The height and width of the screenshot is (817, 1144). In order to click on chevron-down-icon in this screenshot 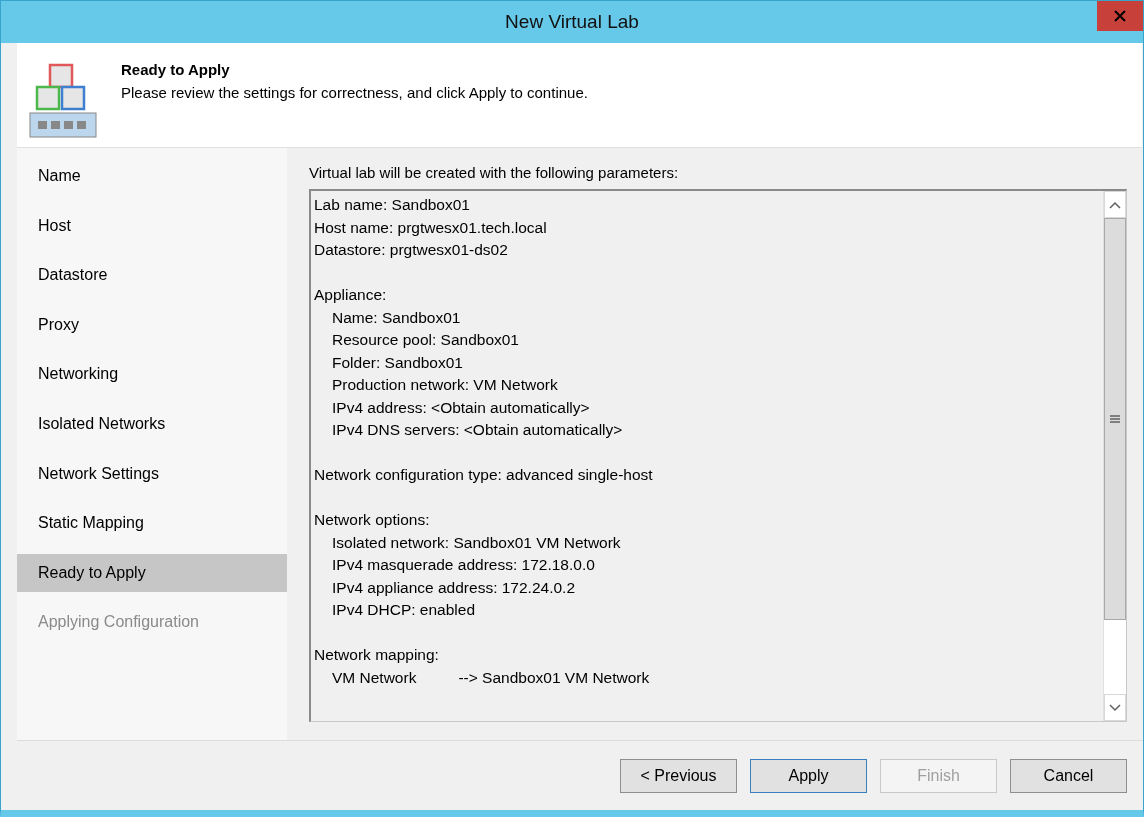, I will do `click(1115, 707)`.